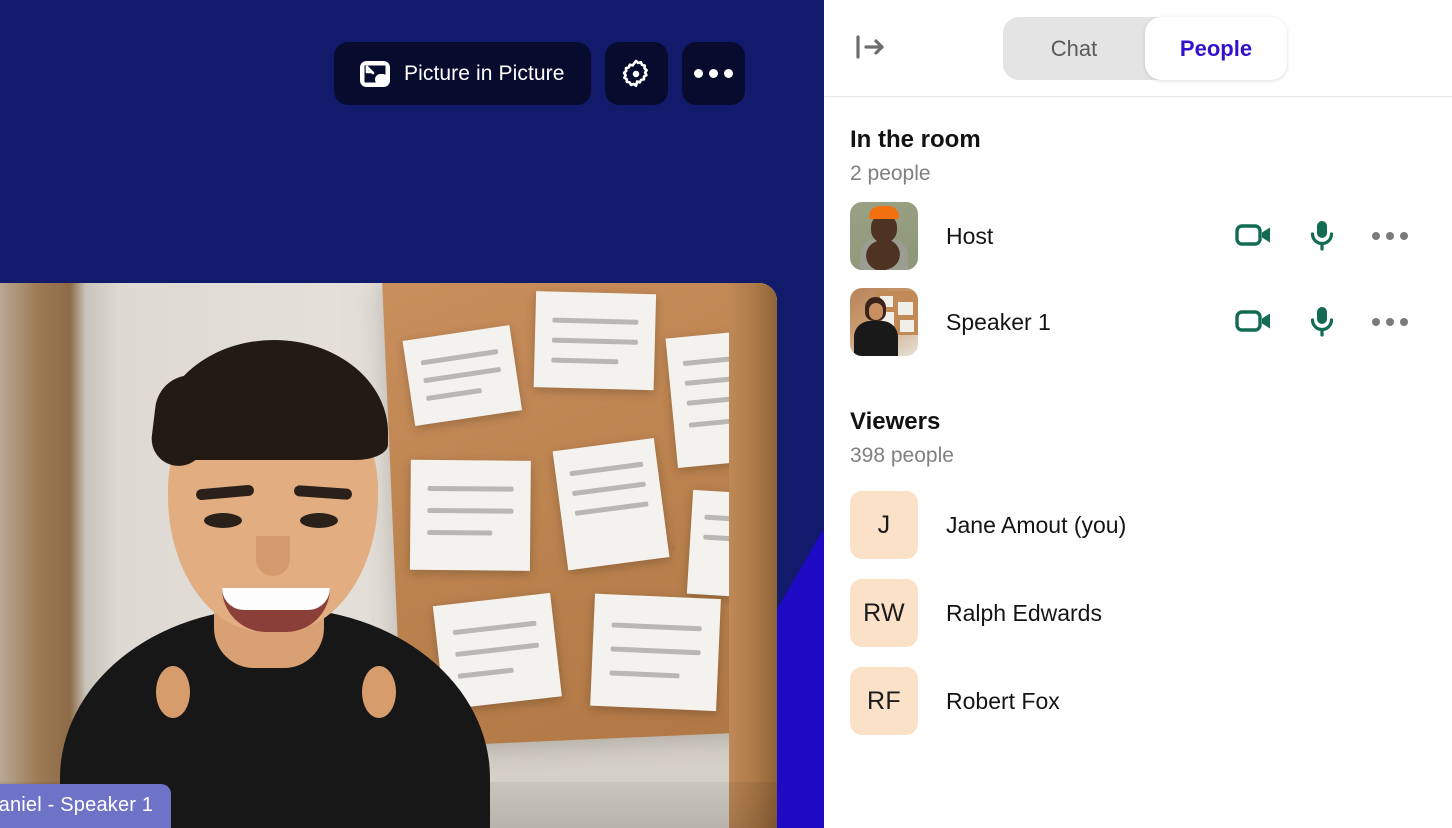 Image resolution: width=1452 pixels, height=828 pixels. I want to click on viewer-row-ralph-edwards: RW Ralph Edwards, so click(1151, 613).